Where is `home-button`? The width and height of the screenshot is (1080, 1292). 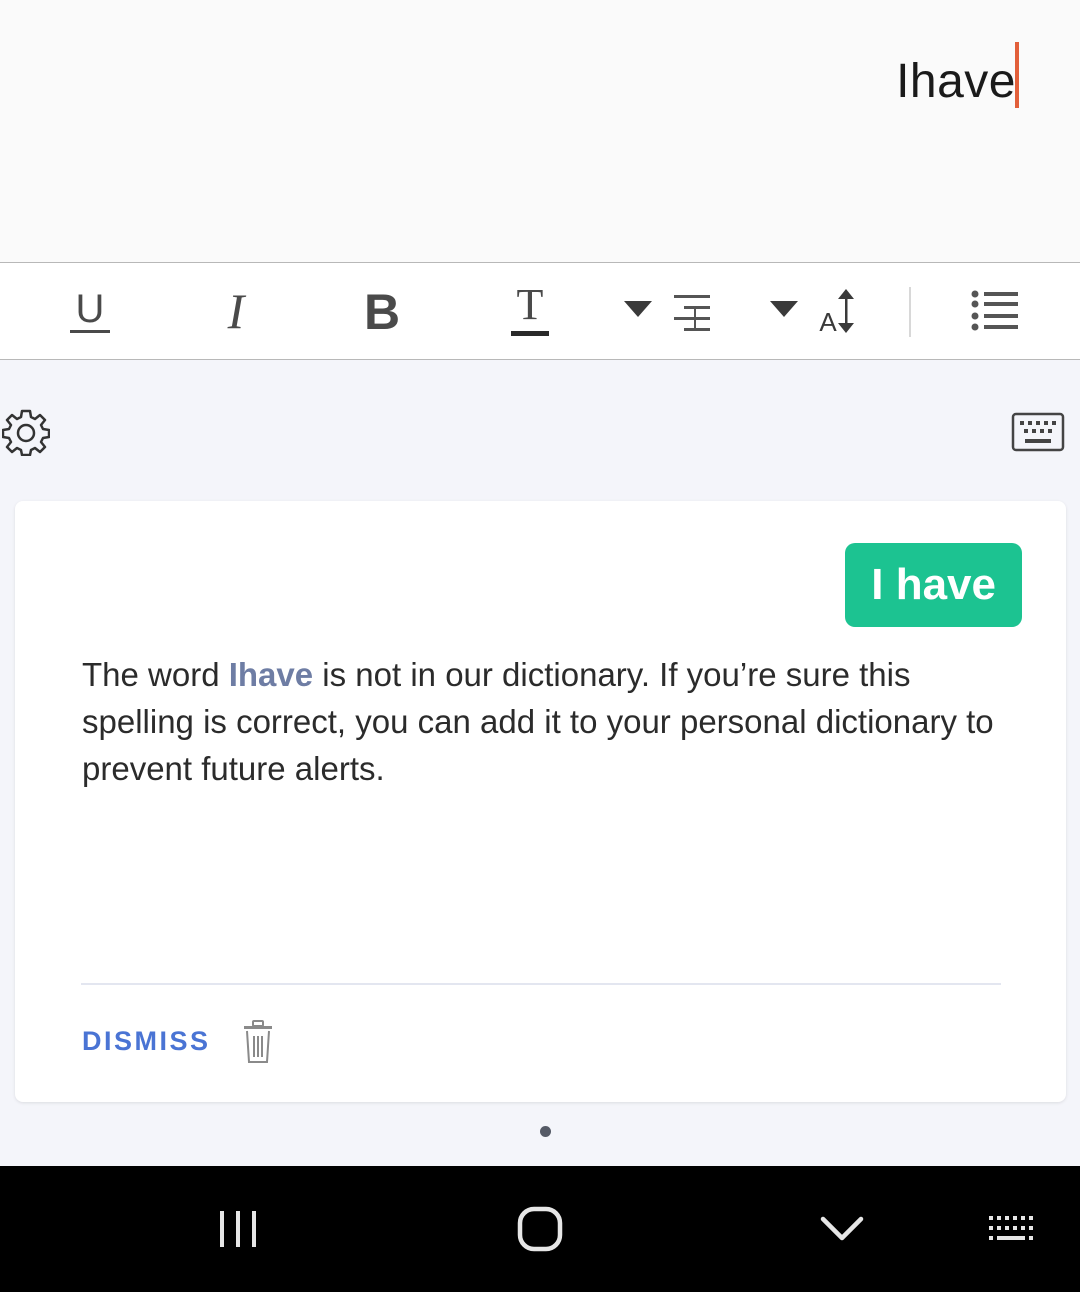
home-button is located at coordinates (540, 1229).